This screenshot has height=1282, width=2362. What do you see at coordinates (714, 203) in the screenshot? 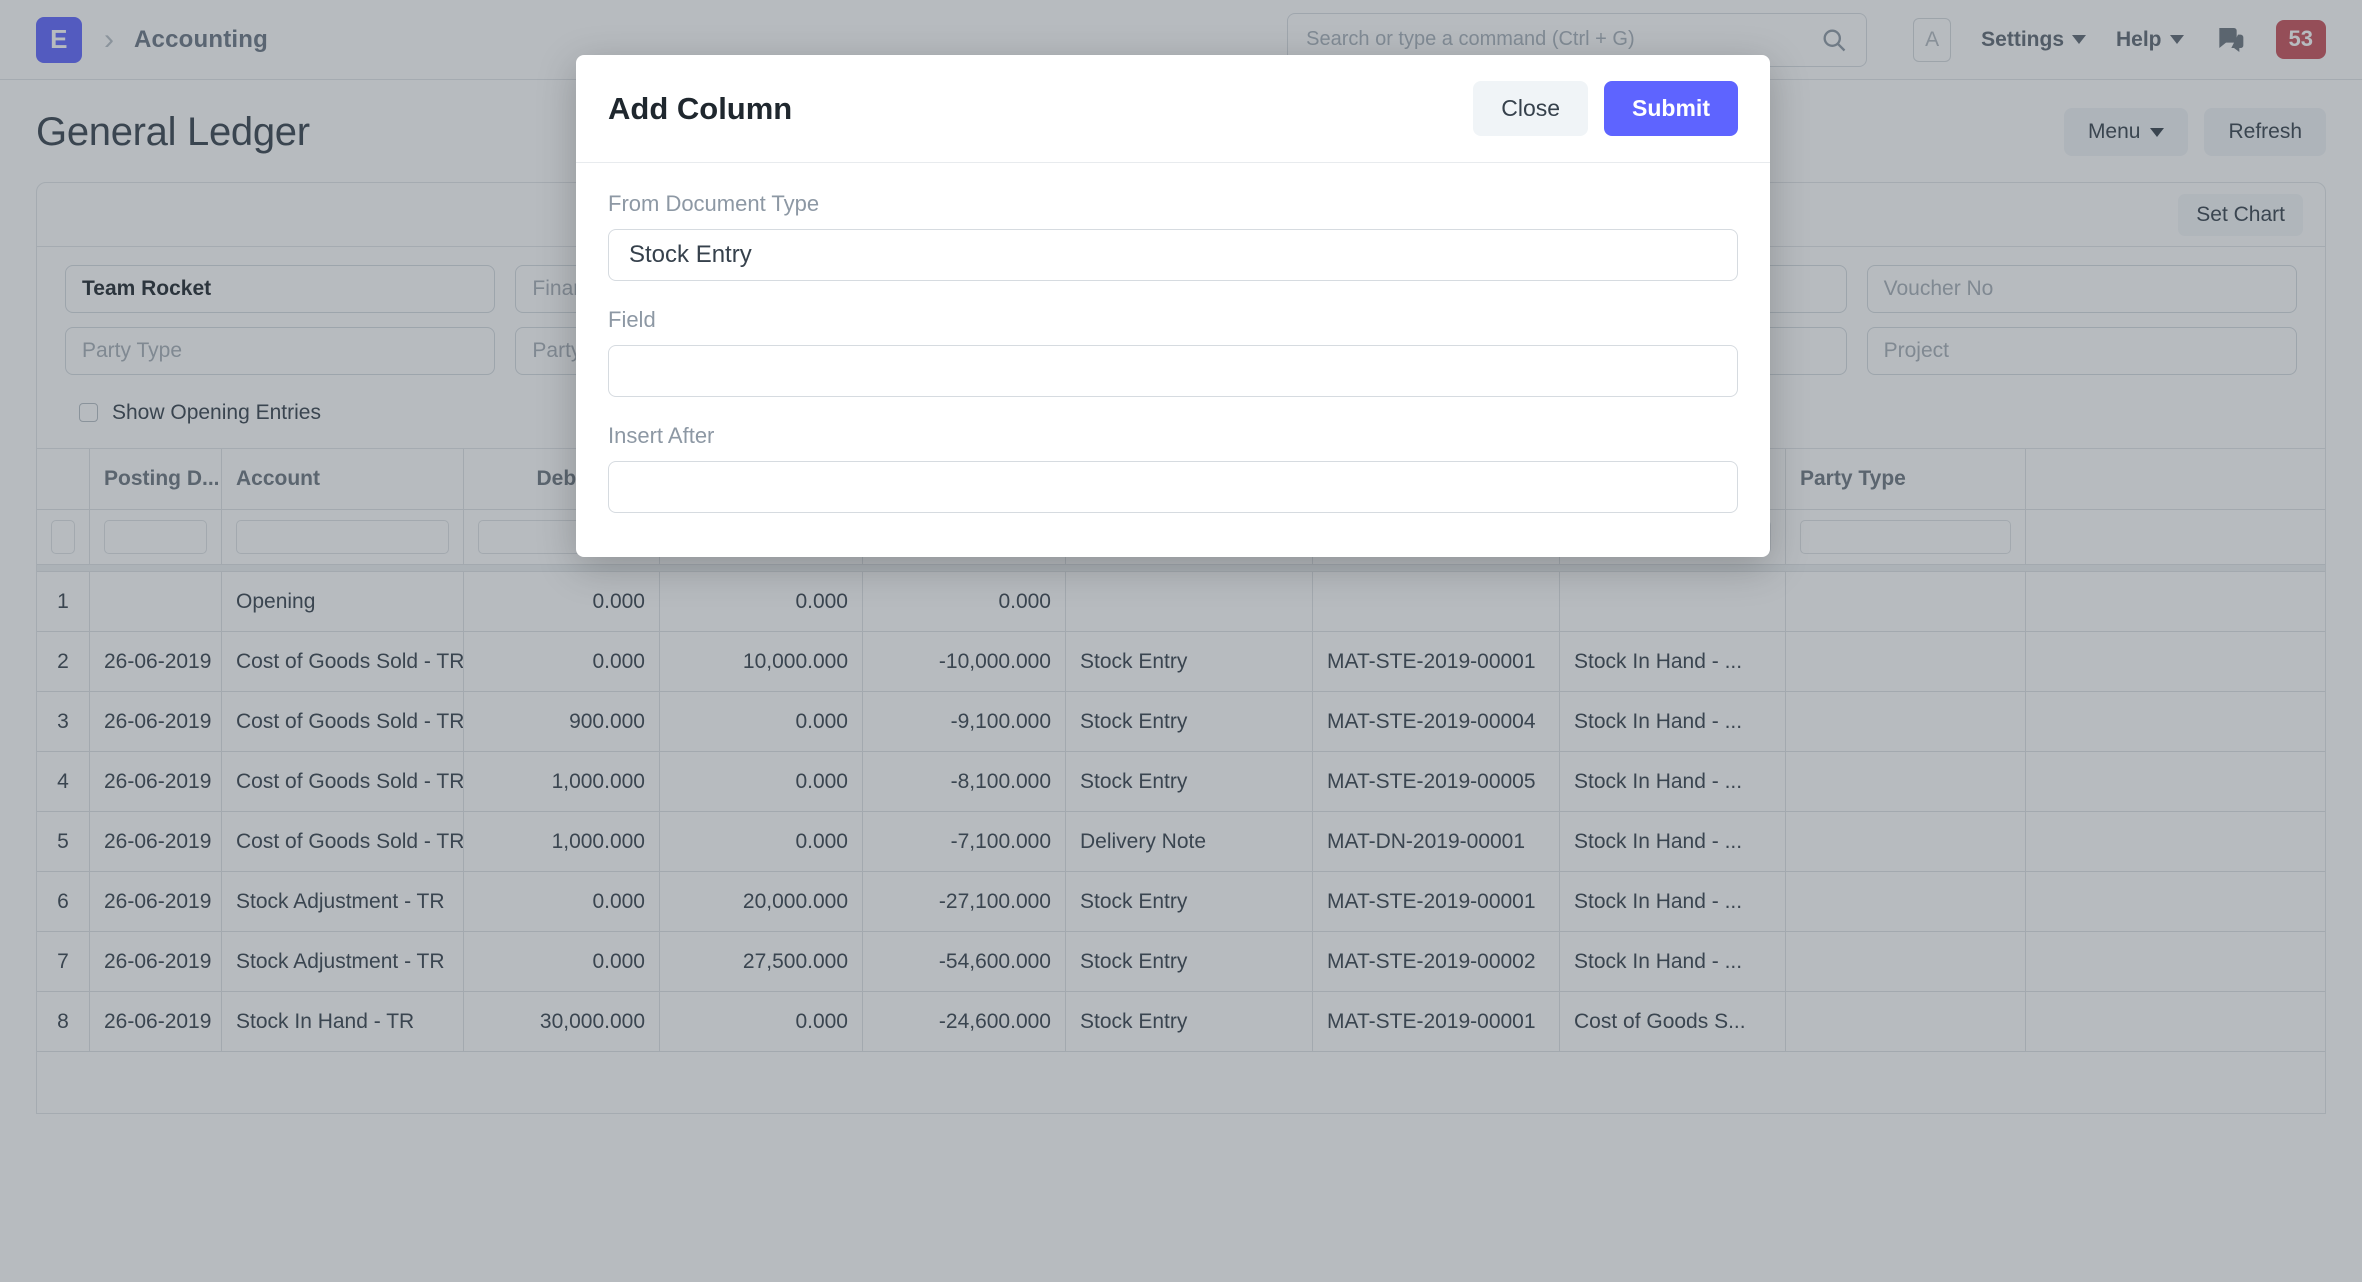
I see `label-from-document-type: From Document Type` at bounding box center [714, 203].